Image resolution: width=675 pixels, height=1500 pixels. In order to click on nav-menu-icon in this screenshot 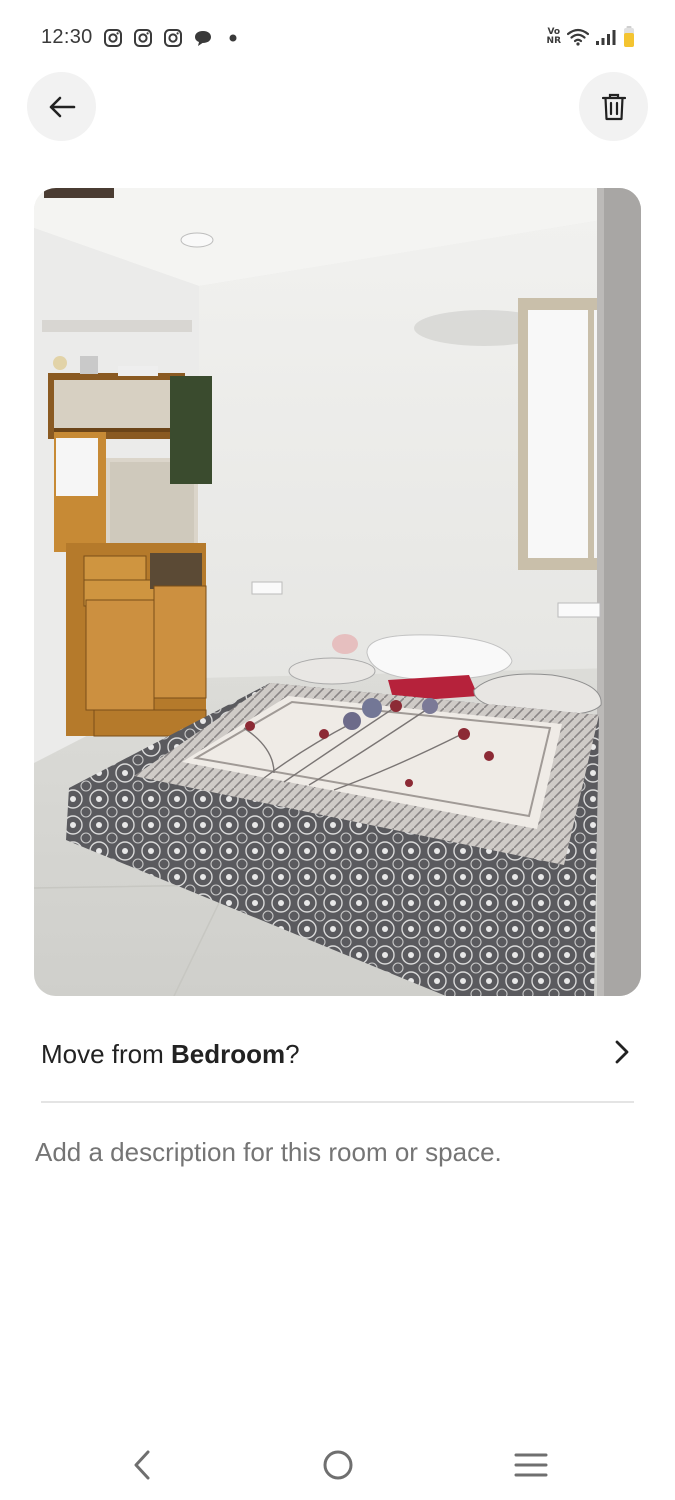, I will do `click(531, 1465)`.